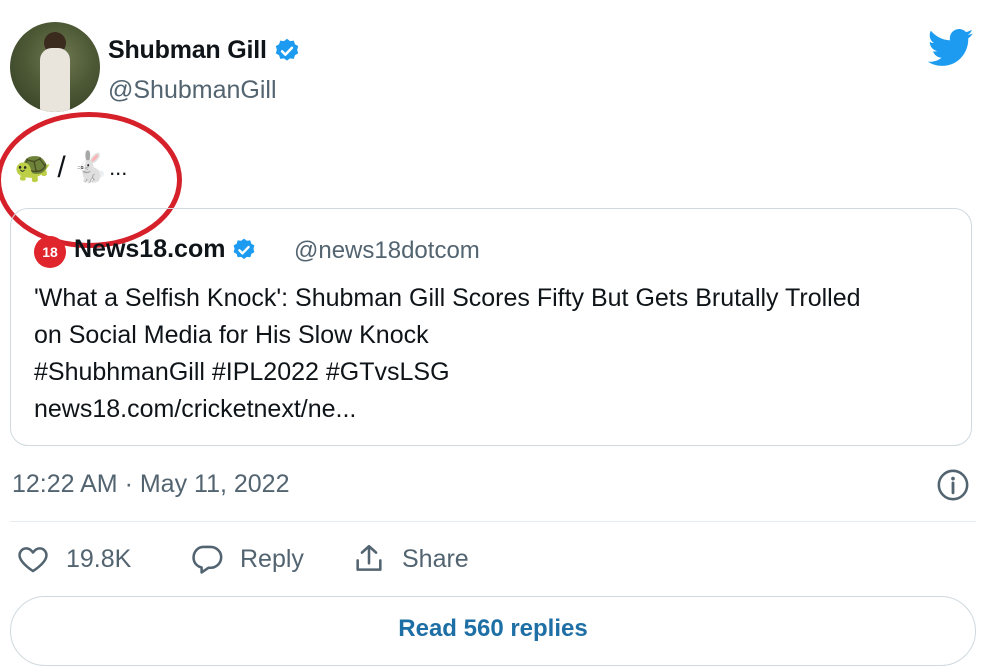  What do you see at coordinates (33, 560) in the screenshot?
I see `heart-icon` at bounding box center [33, 560].